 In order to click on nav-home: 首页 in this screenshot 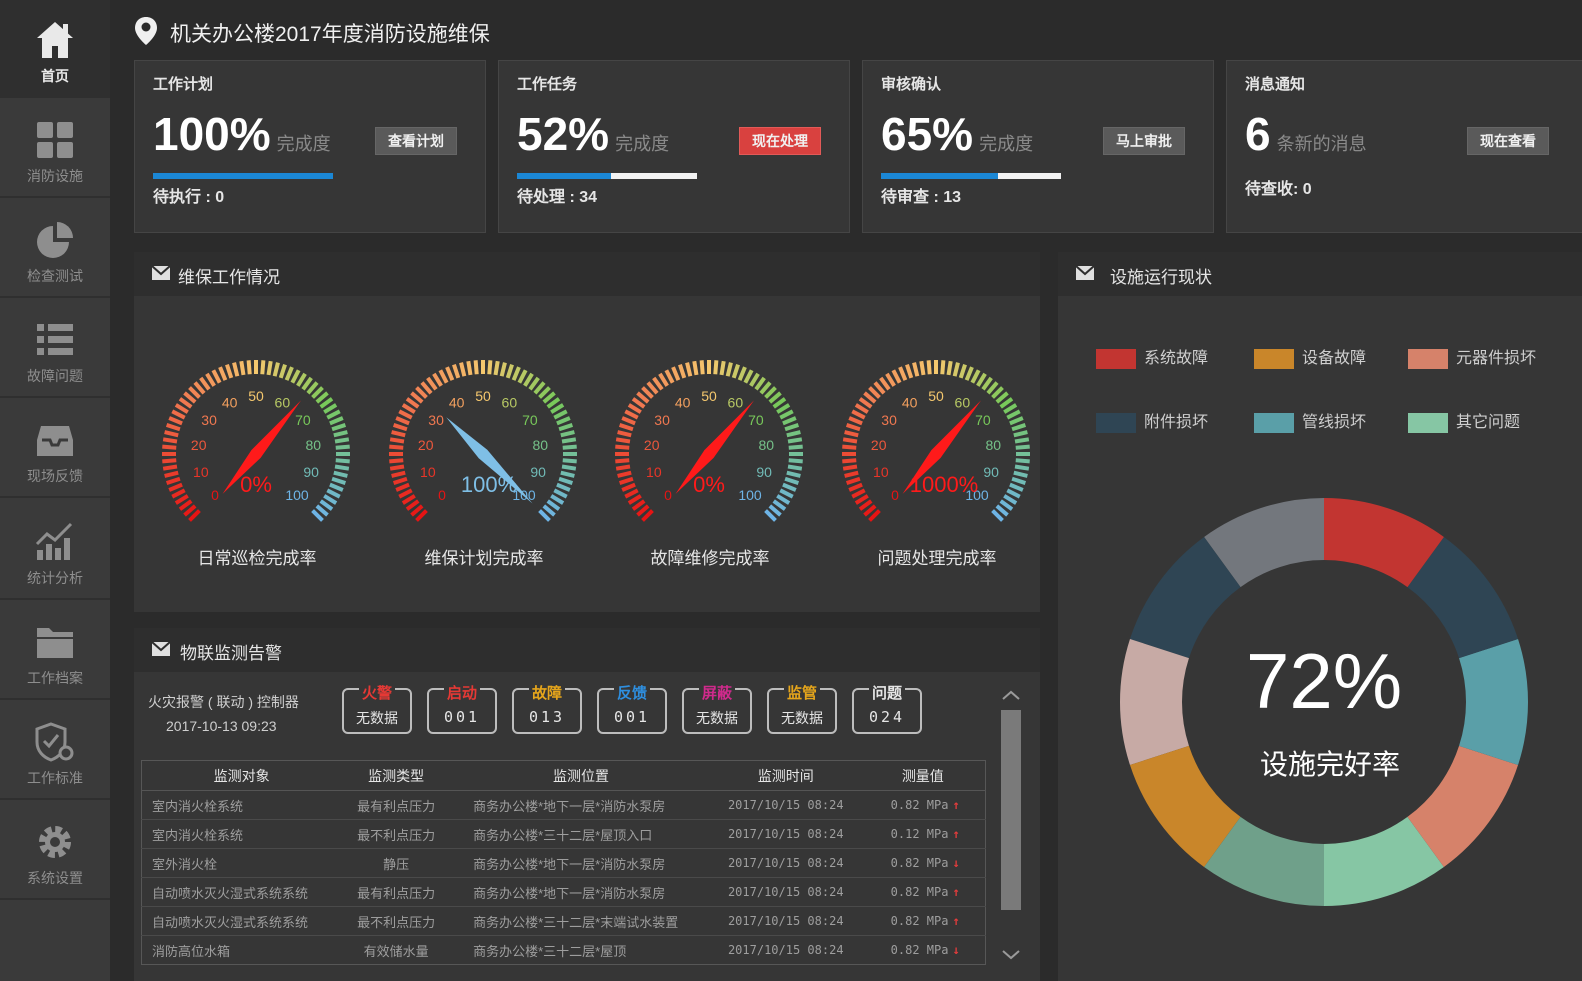, I will do `click(55, 49)`.